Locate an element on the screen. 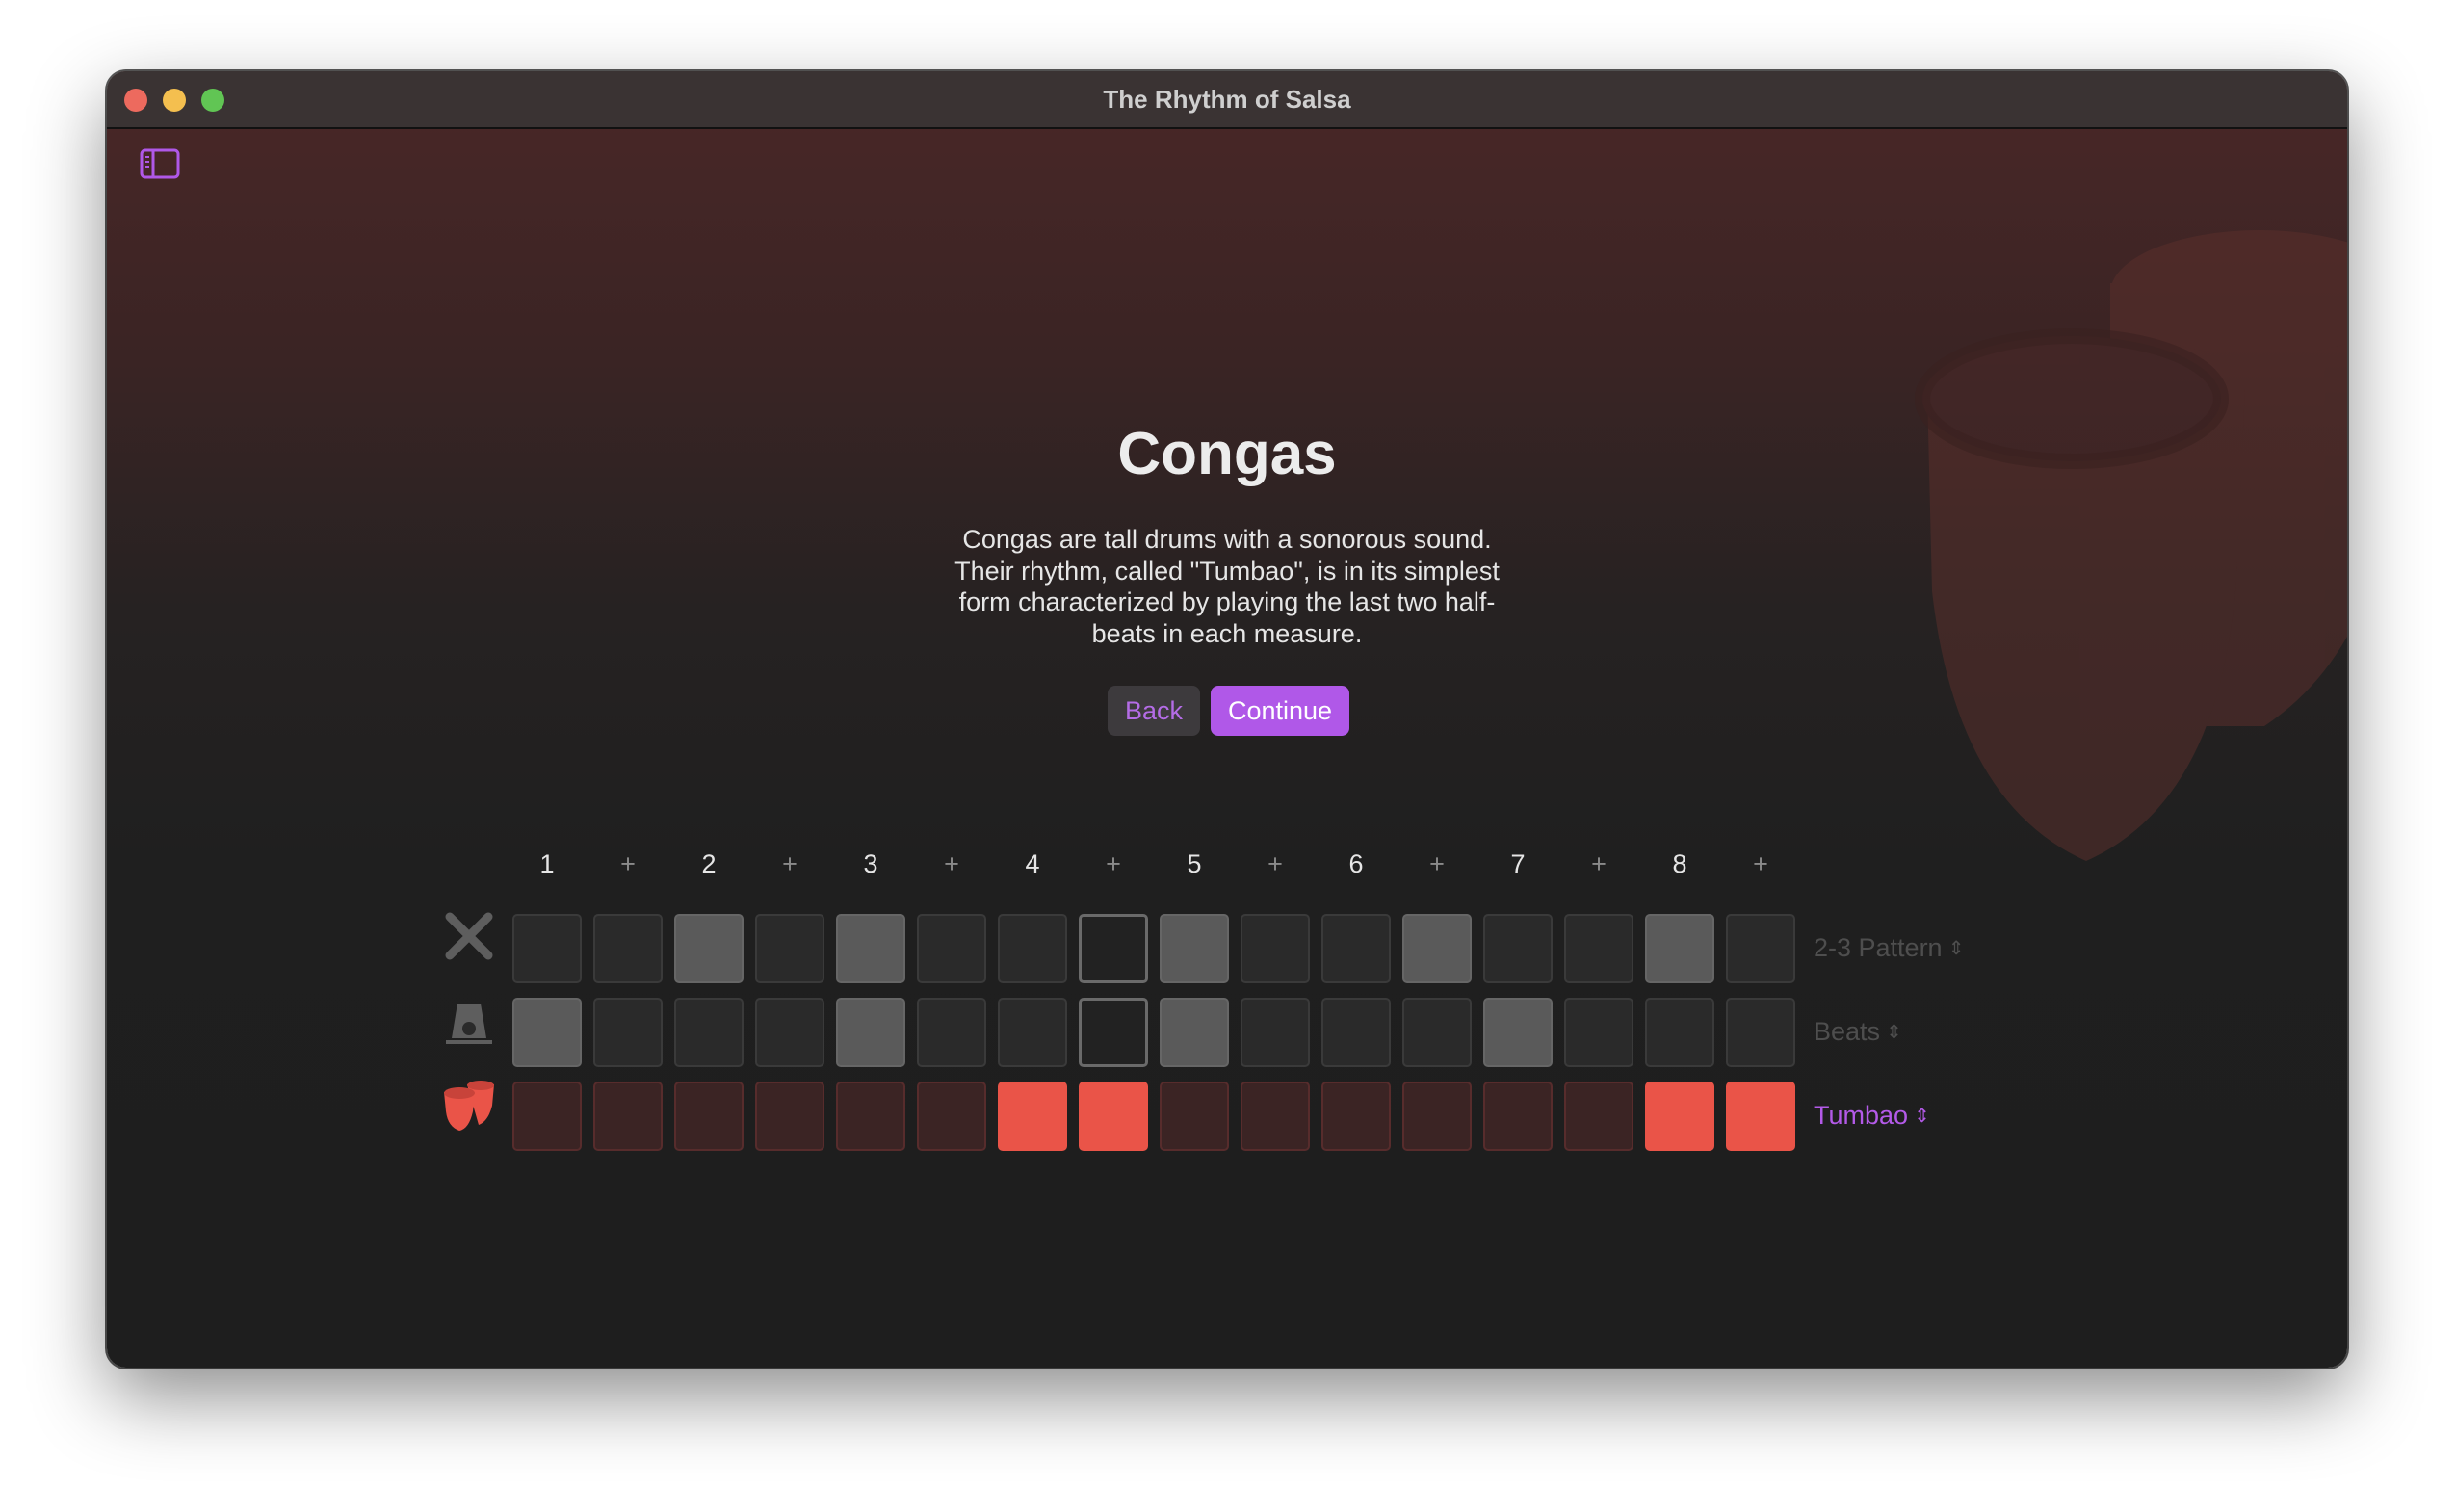 The width and height of the screenshot is (2456, 1512). congas-pattern-selector: Tumbao ⇕ is located at coordinates (1872, 1116).